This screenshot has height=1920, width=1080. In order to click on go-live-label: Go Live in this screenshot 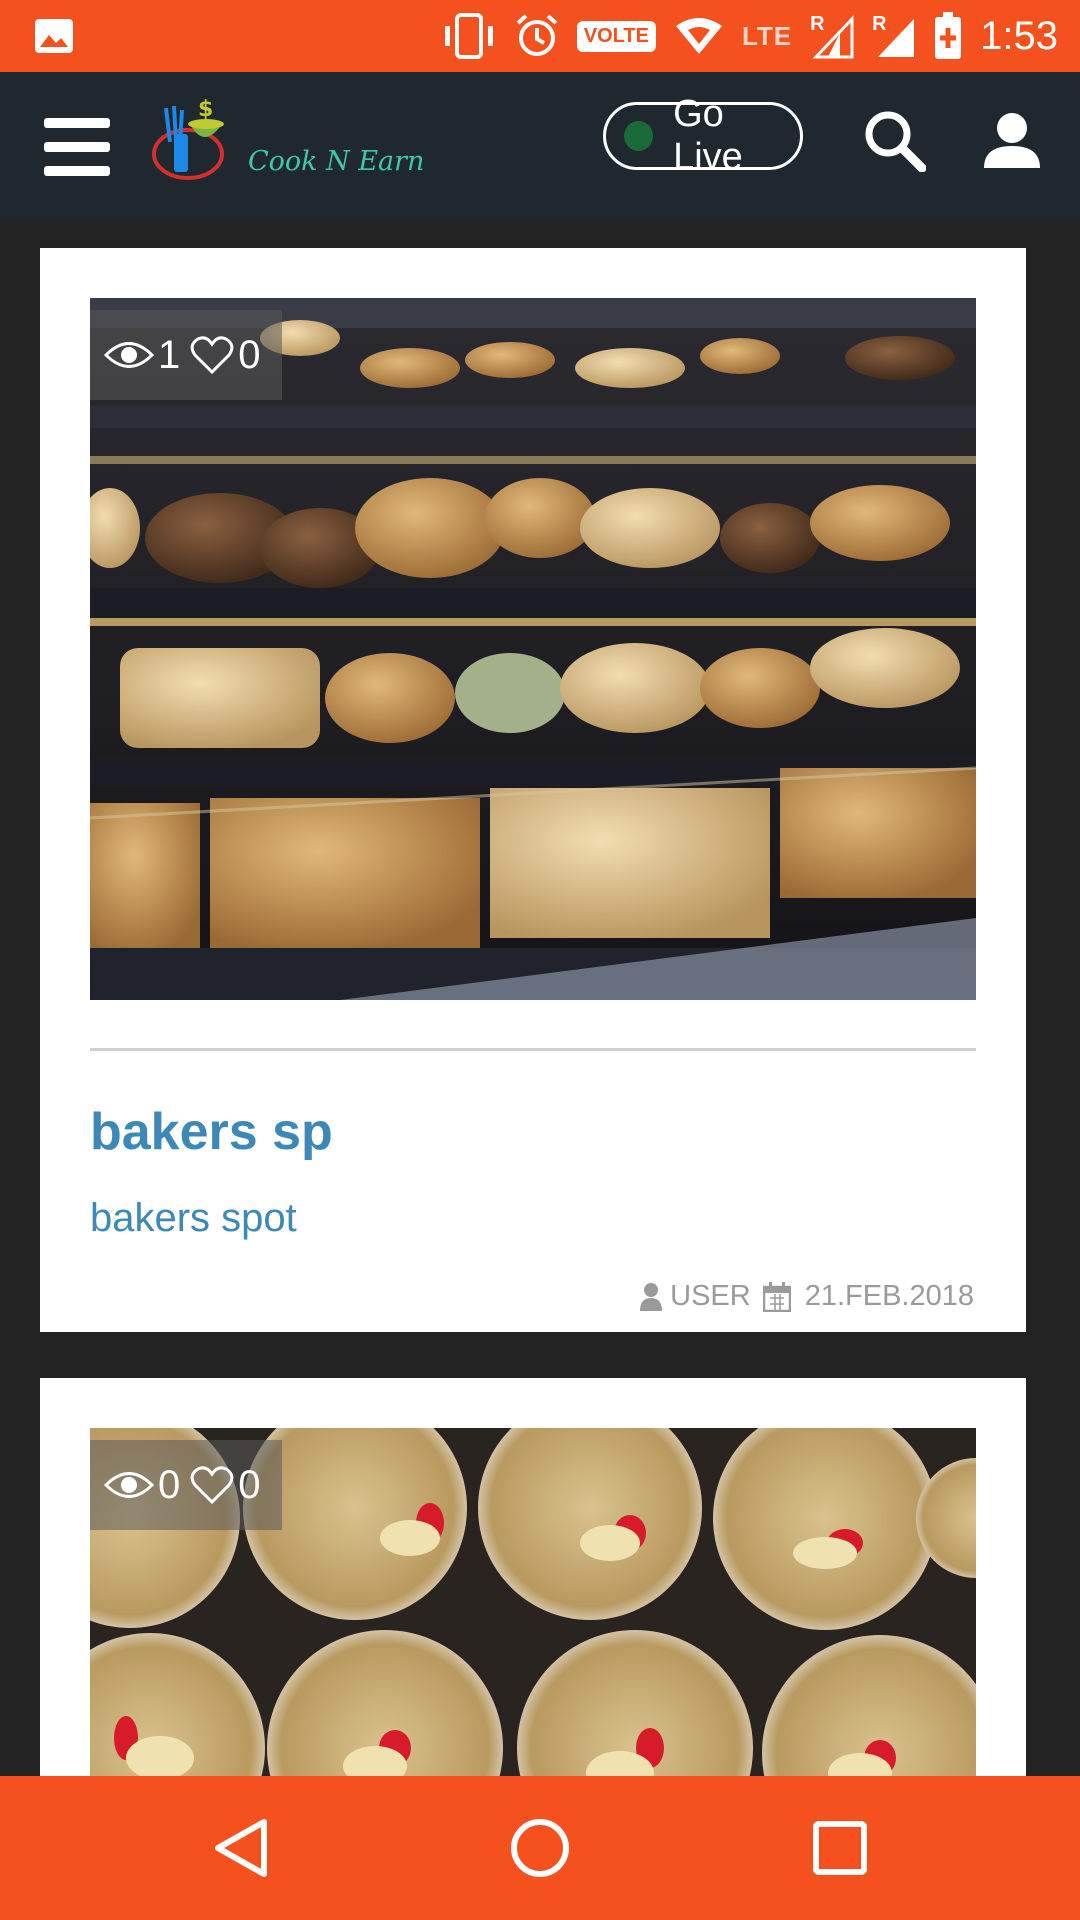, I will do `click(708, 135)`.